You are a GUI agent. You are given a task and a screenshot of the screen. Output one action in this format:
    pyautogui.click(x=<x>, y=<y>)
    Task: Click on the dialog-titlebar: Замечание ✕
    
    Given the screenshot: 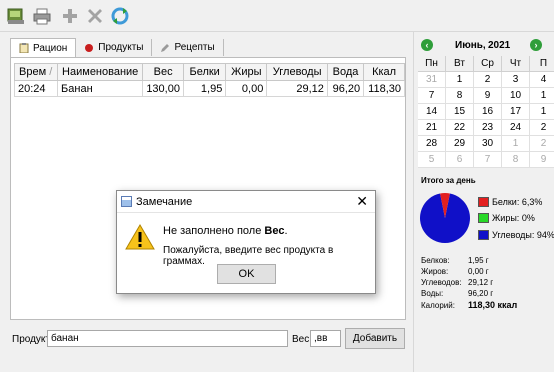 What is the action you would take?
    pyautogui.click(x=246, y=202)
    